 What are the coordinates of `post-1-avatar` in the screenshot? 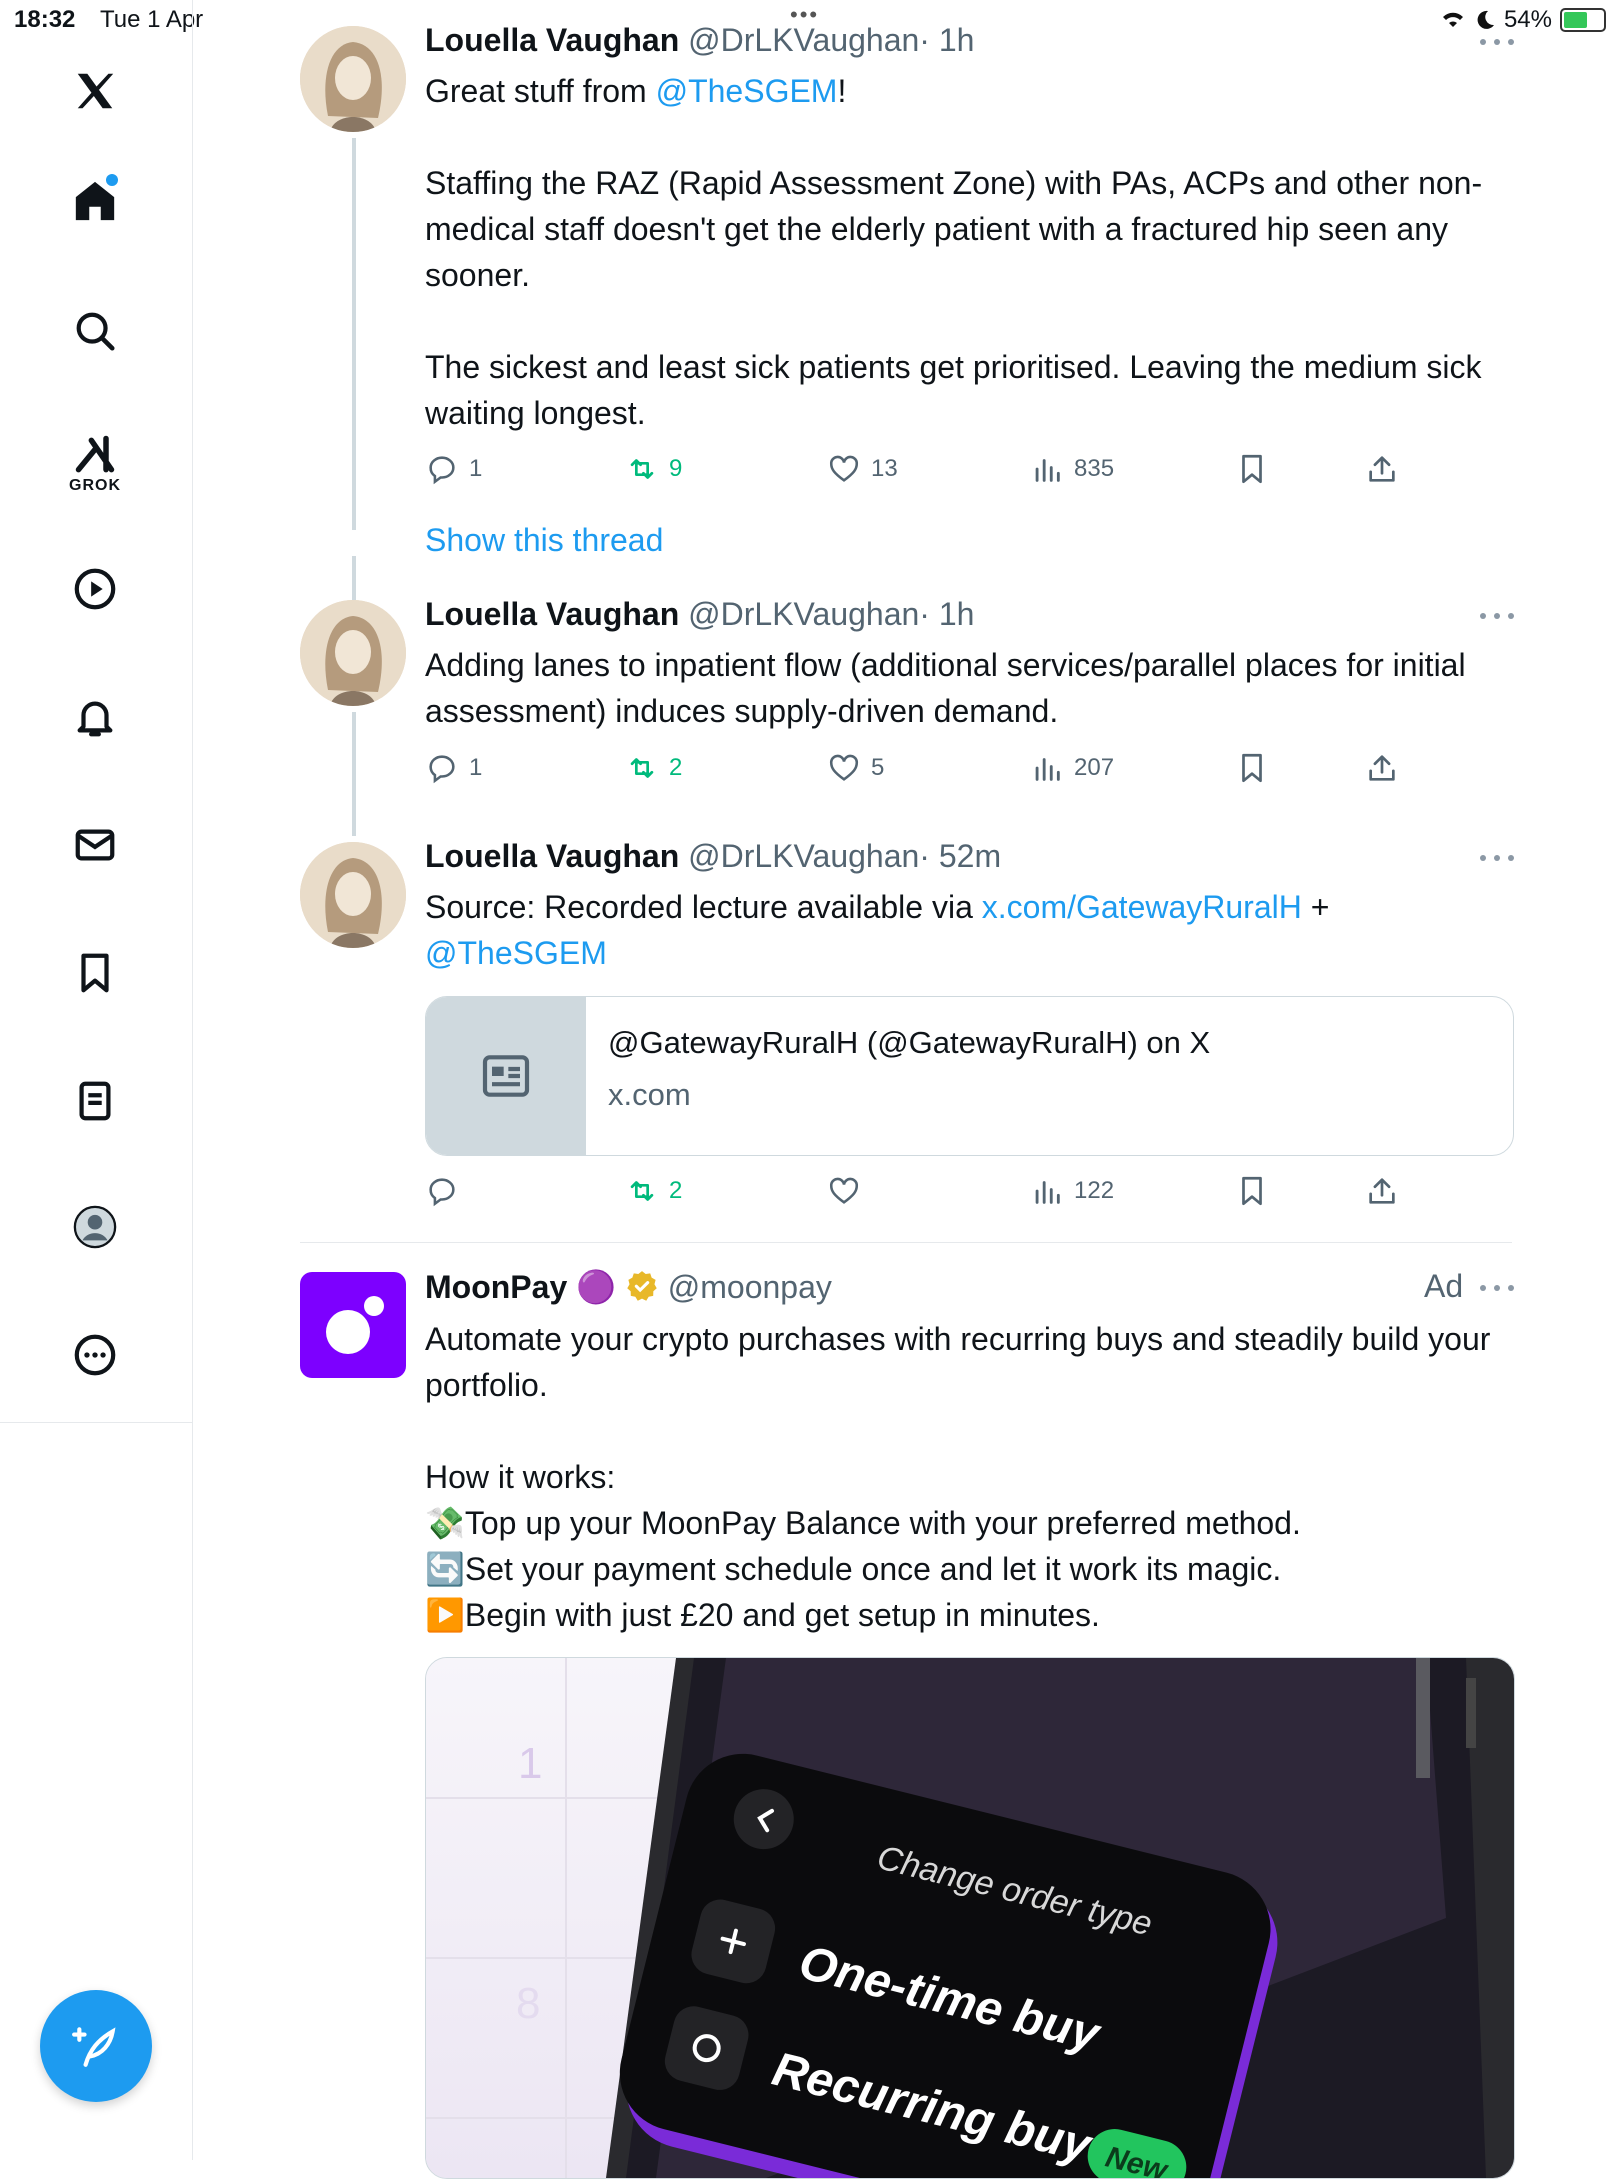 It's located at (353, 79).